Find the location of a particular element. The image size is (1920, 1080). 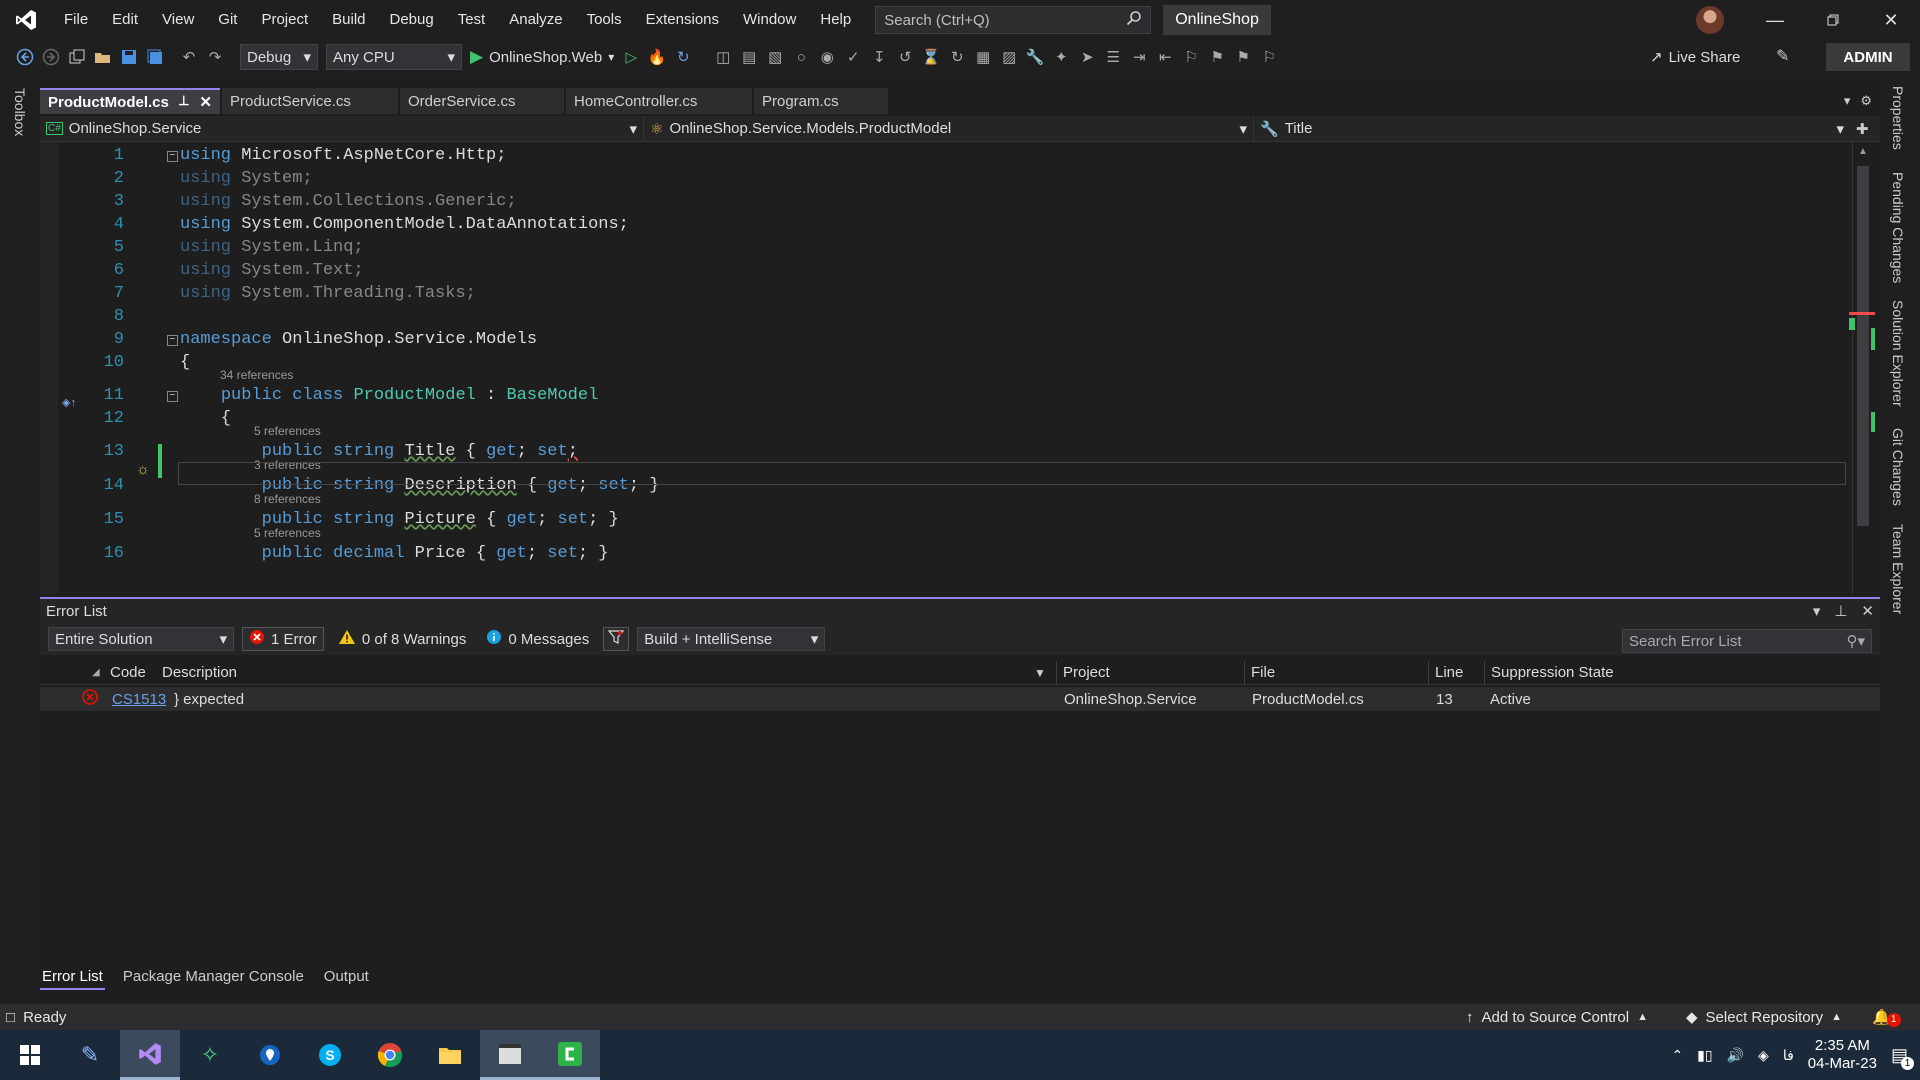

camtasia-taskbar-icon is located at coordinates (570, 1055).